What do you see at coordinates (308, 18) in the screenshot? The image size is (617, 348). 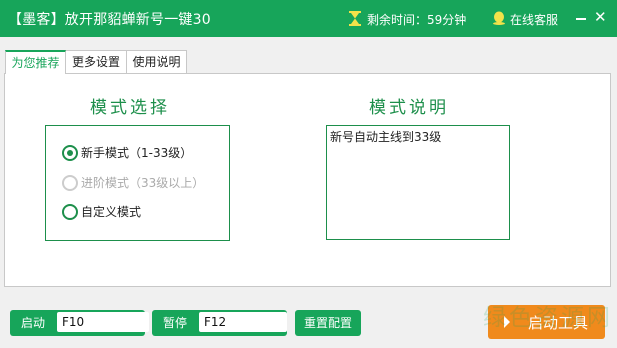 I see `title-bar: 【墨客】放开那貂蝉新号一键30 剩余时间：59分钟 在线客服 ✕` at bounding box center [308, 18].